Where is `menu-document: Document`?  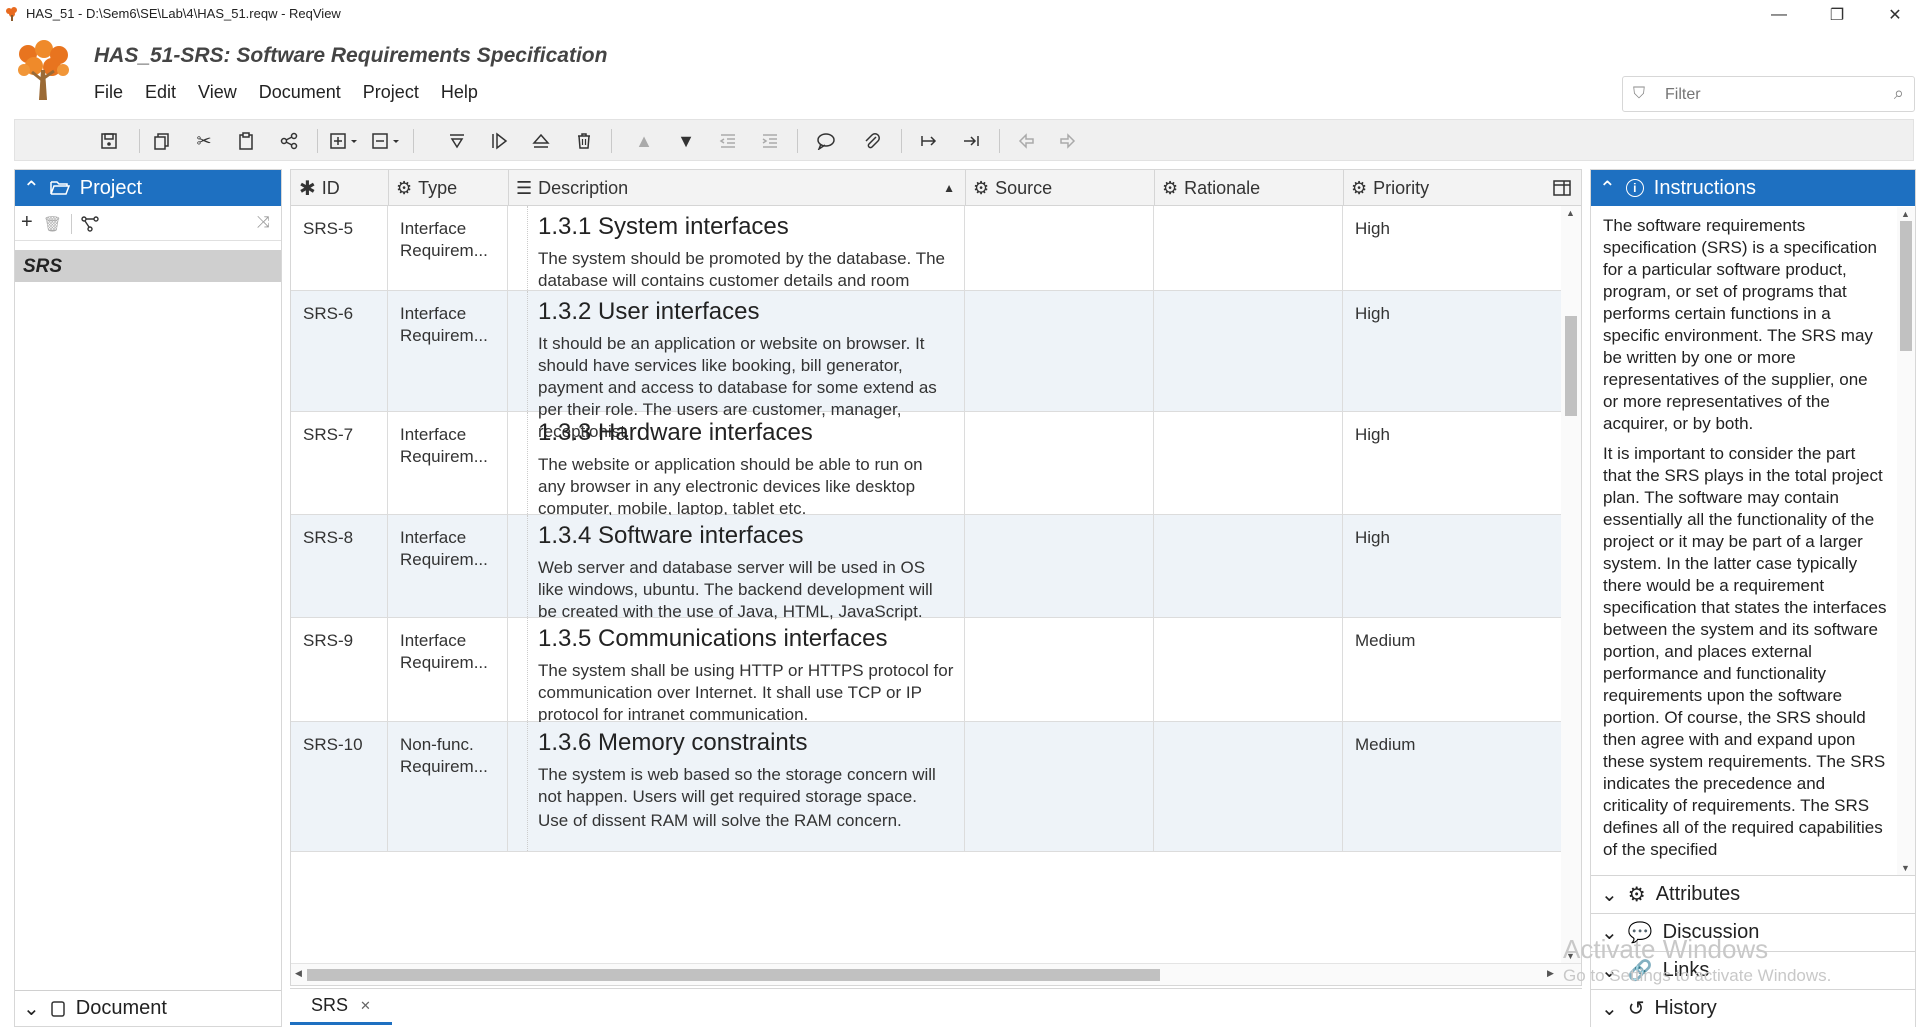
menu-document: Document is located at coordinates (300, 92).